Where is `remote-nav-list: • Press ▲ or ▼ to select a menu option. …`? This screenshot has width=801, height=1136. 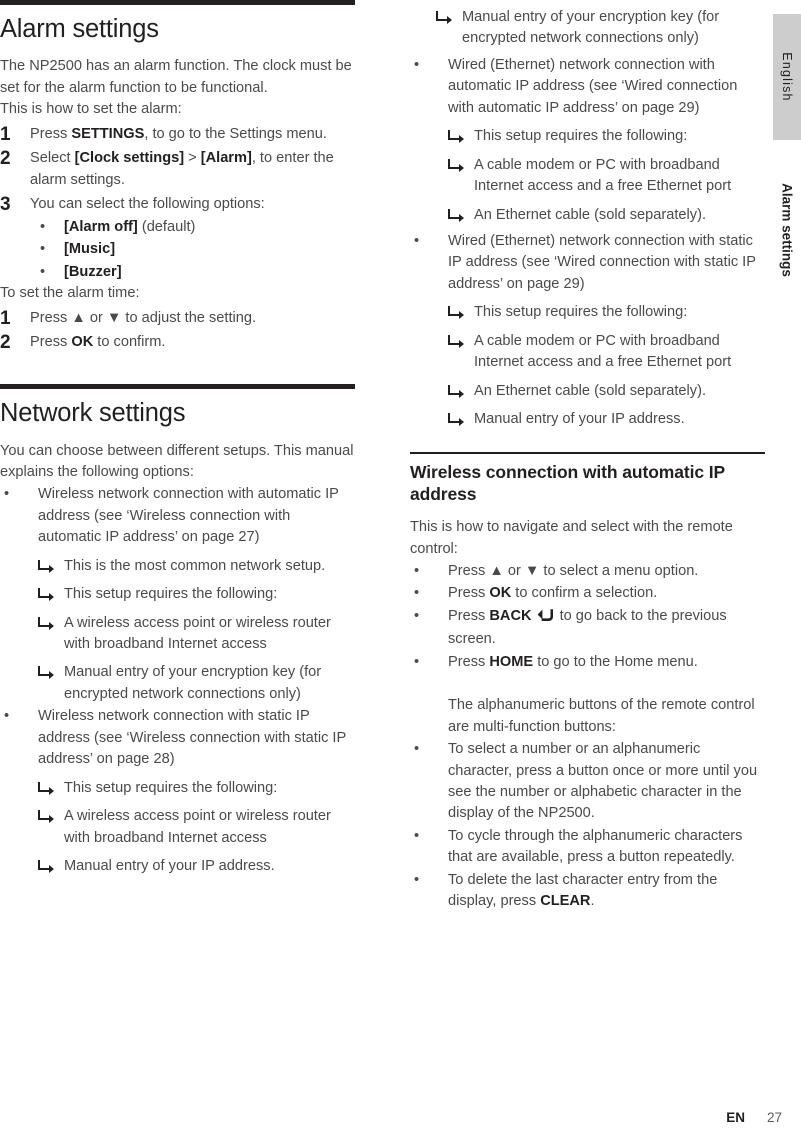
remote-nav-list: • Press ▲ or ▼ to select a menu option. … is located at coordinates (587, 617).